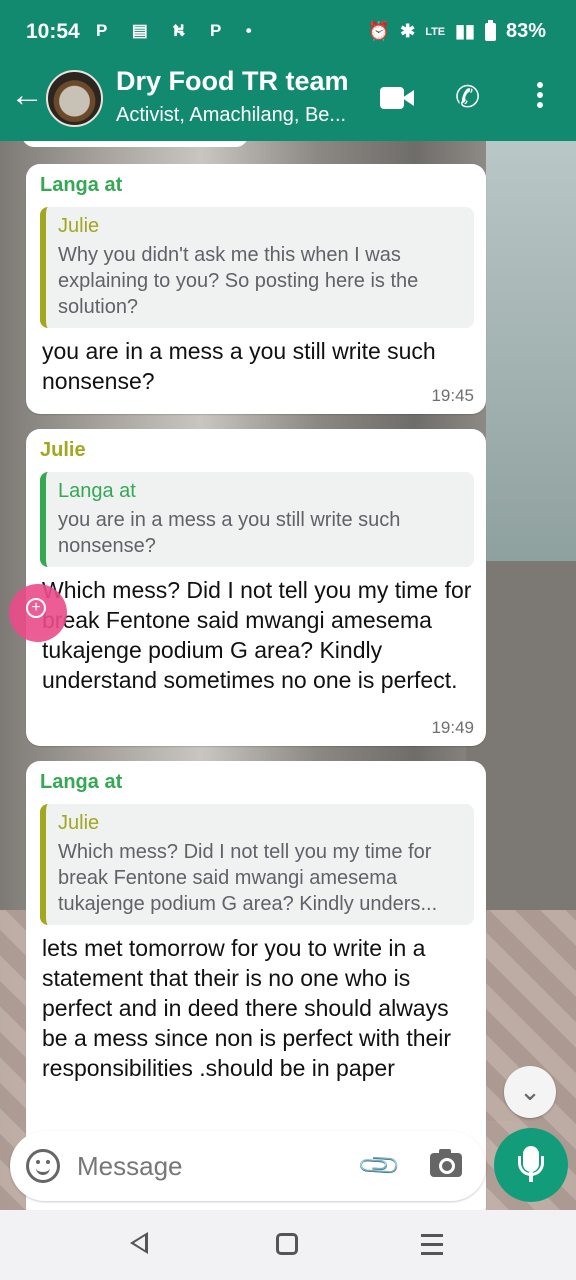 This screenshot has height=1280, width=576. What do you see at coordinates (452, 727) in the screenshot?
I see `message-time: 19:49` at bounding box center [452, 727].